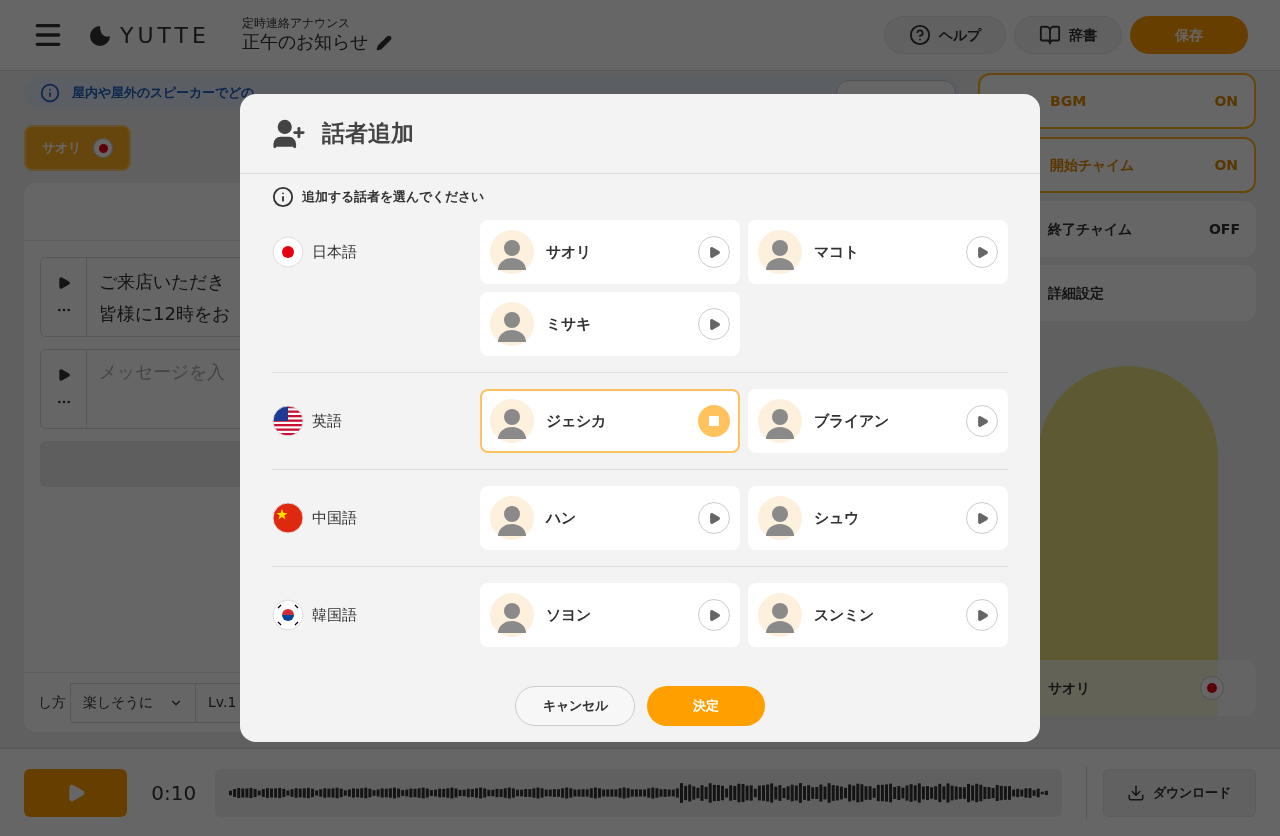  What do you see at coordinates (334, 518) in the screenshot?
I see `language-label: 中国語` at bounding box center [334, 518].